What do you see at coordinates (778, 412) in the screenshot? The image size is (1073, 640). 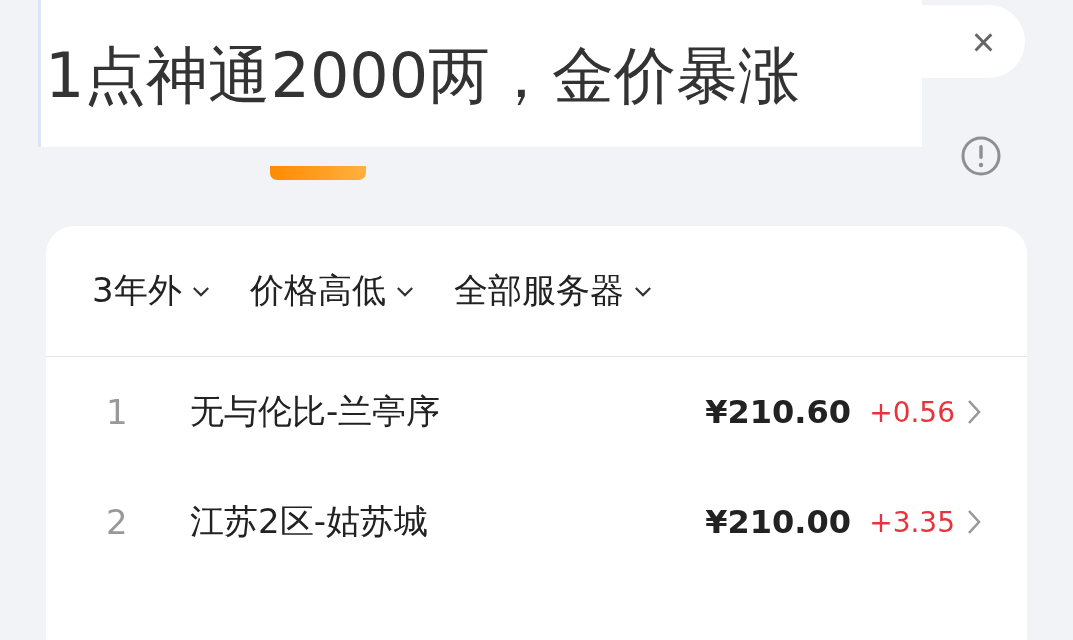 I see `price-value: ¥210.60` at bounding box center [778, 412].